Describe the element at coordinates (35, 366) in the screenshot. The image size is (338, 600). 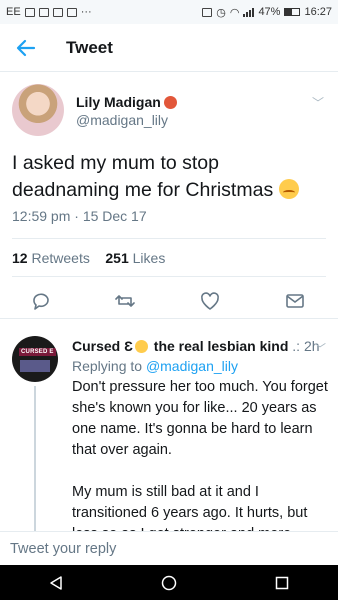
I see `reply-avatar-image` at that location.